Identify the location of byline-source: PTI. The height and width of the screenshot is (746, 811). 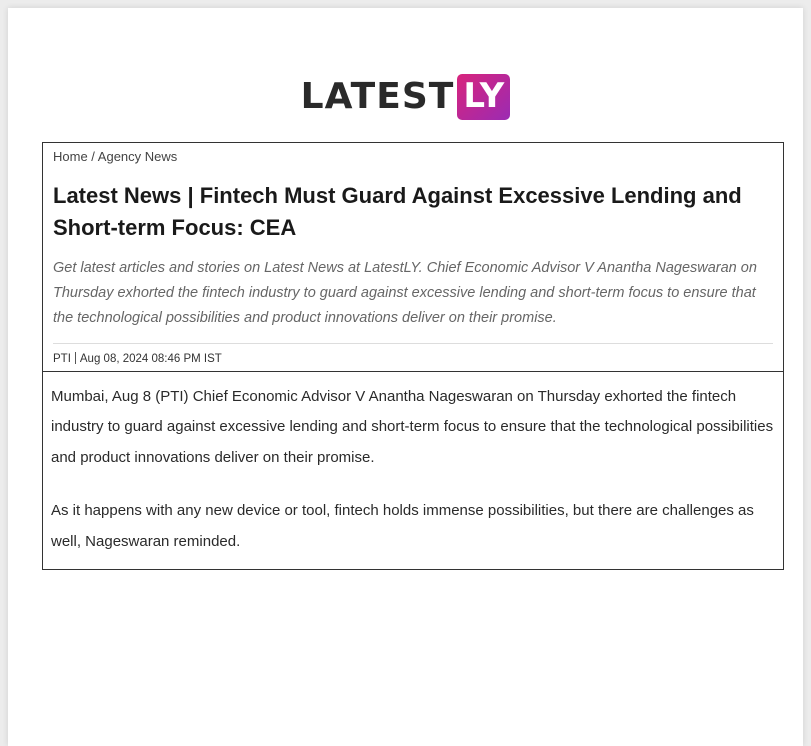
(62, 359).